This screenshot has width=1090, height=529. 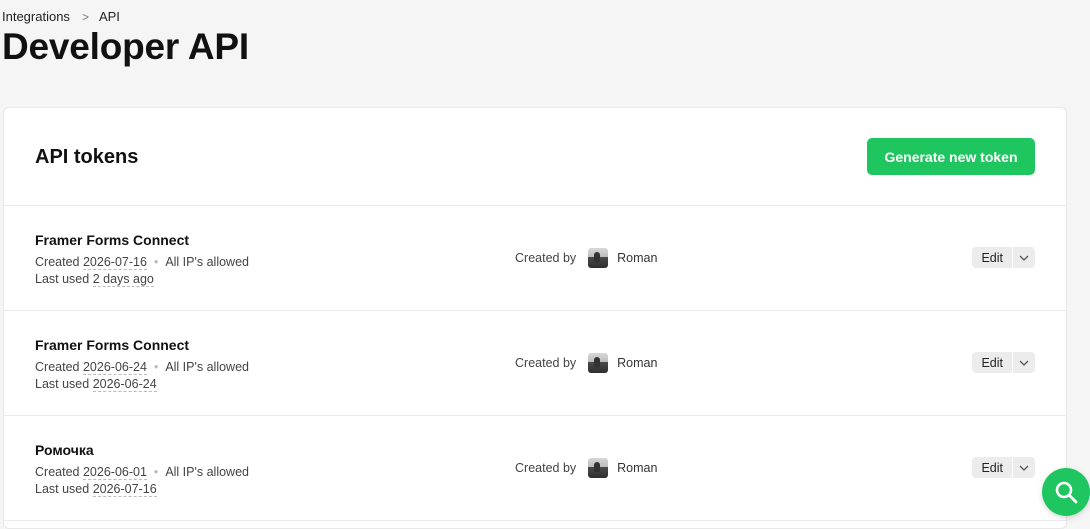 What do you see at coordinates (124, 489) in the screenshot?
I see `last-used-value: 2026-07-16` at bounding box center [124, 489].